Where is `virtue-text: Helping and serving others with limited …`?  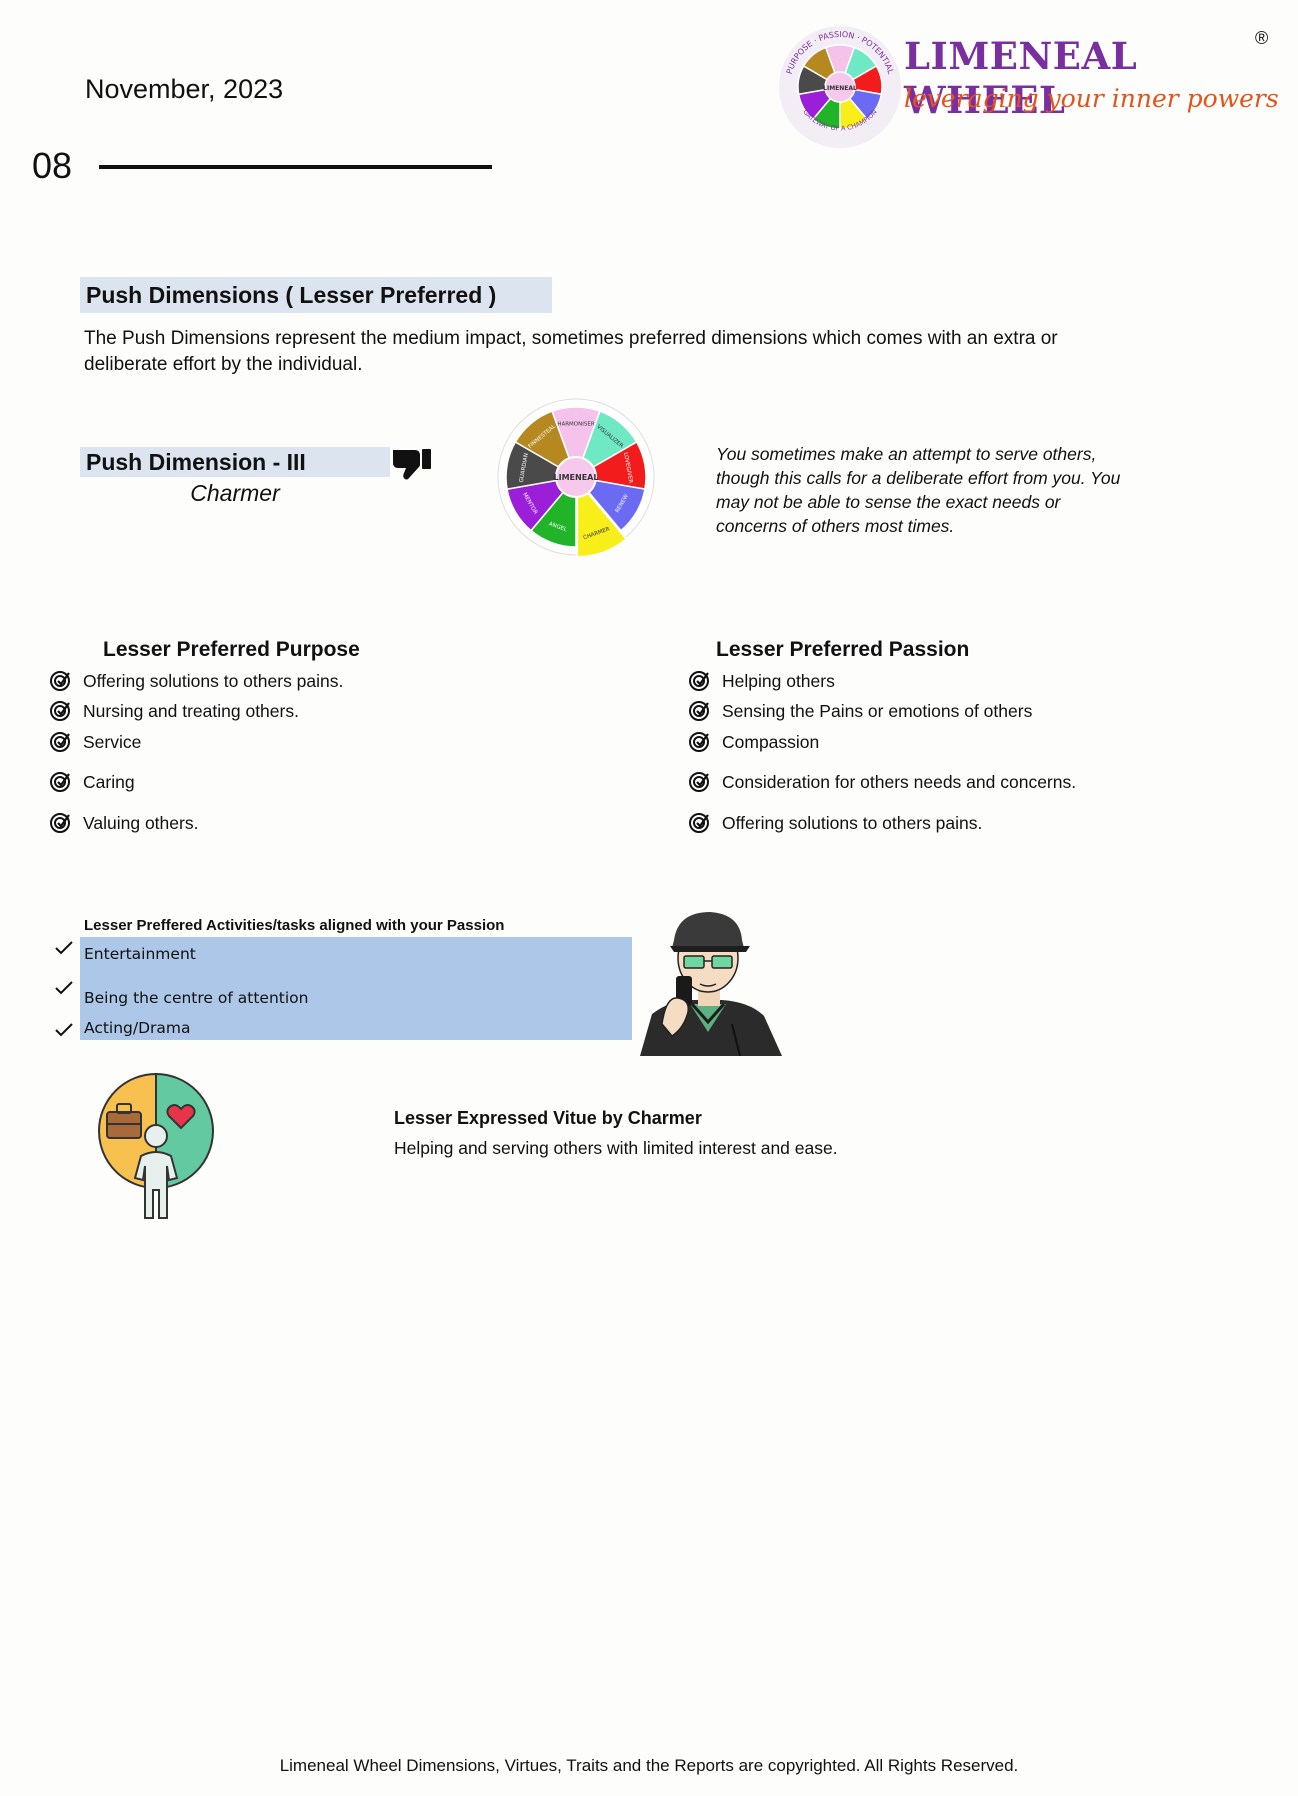
virtue-text: Helping and serving others with limited … is located at coordinates (616, 1148).